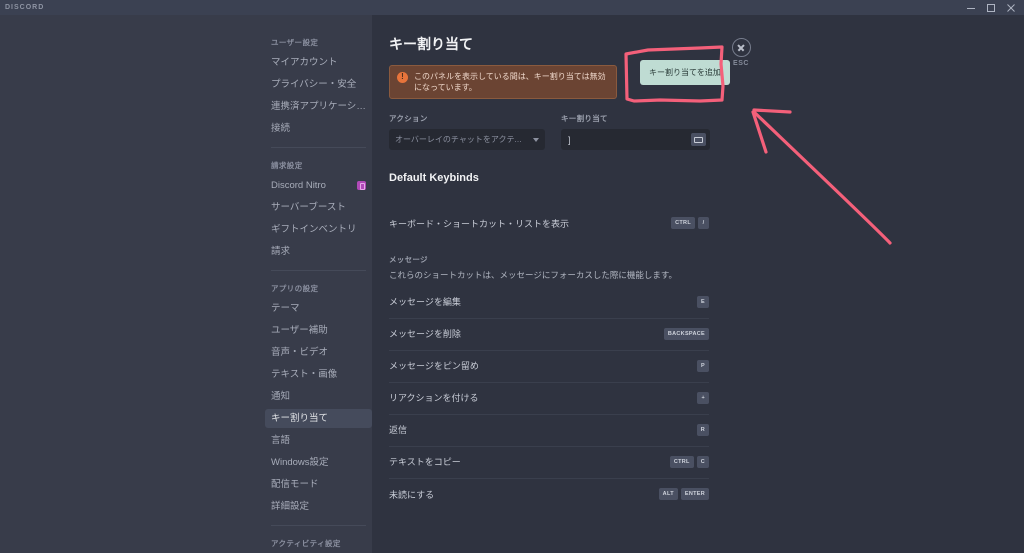  I want to click on window-titlebar: DISCORD, so click(512, 7).